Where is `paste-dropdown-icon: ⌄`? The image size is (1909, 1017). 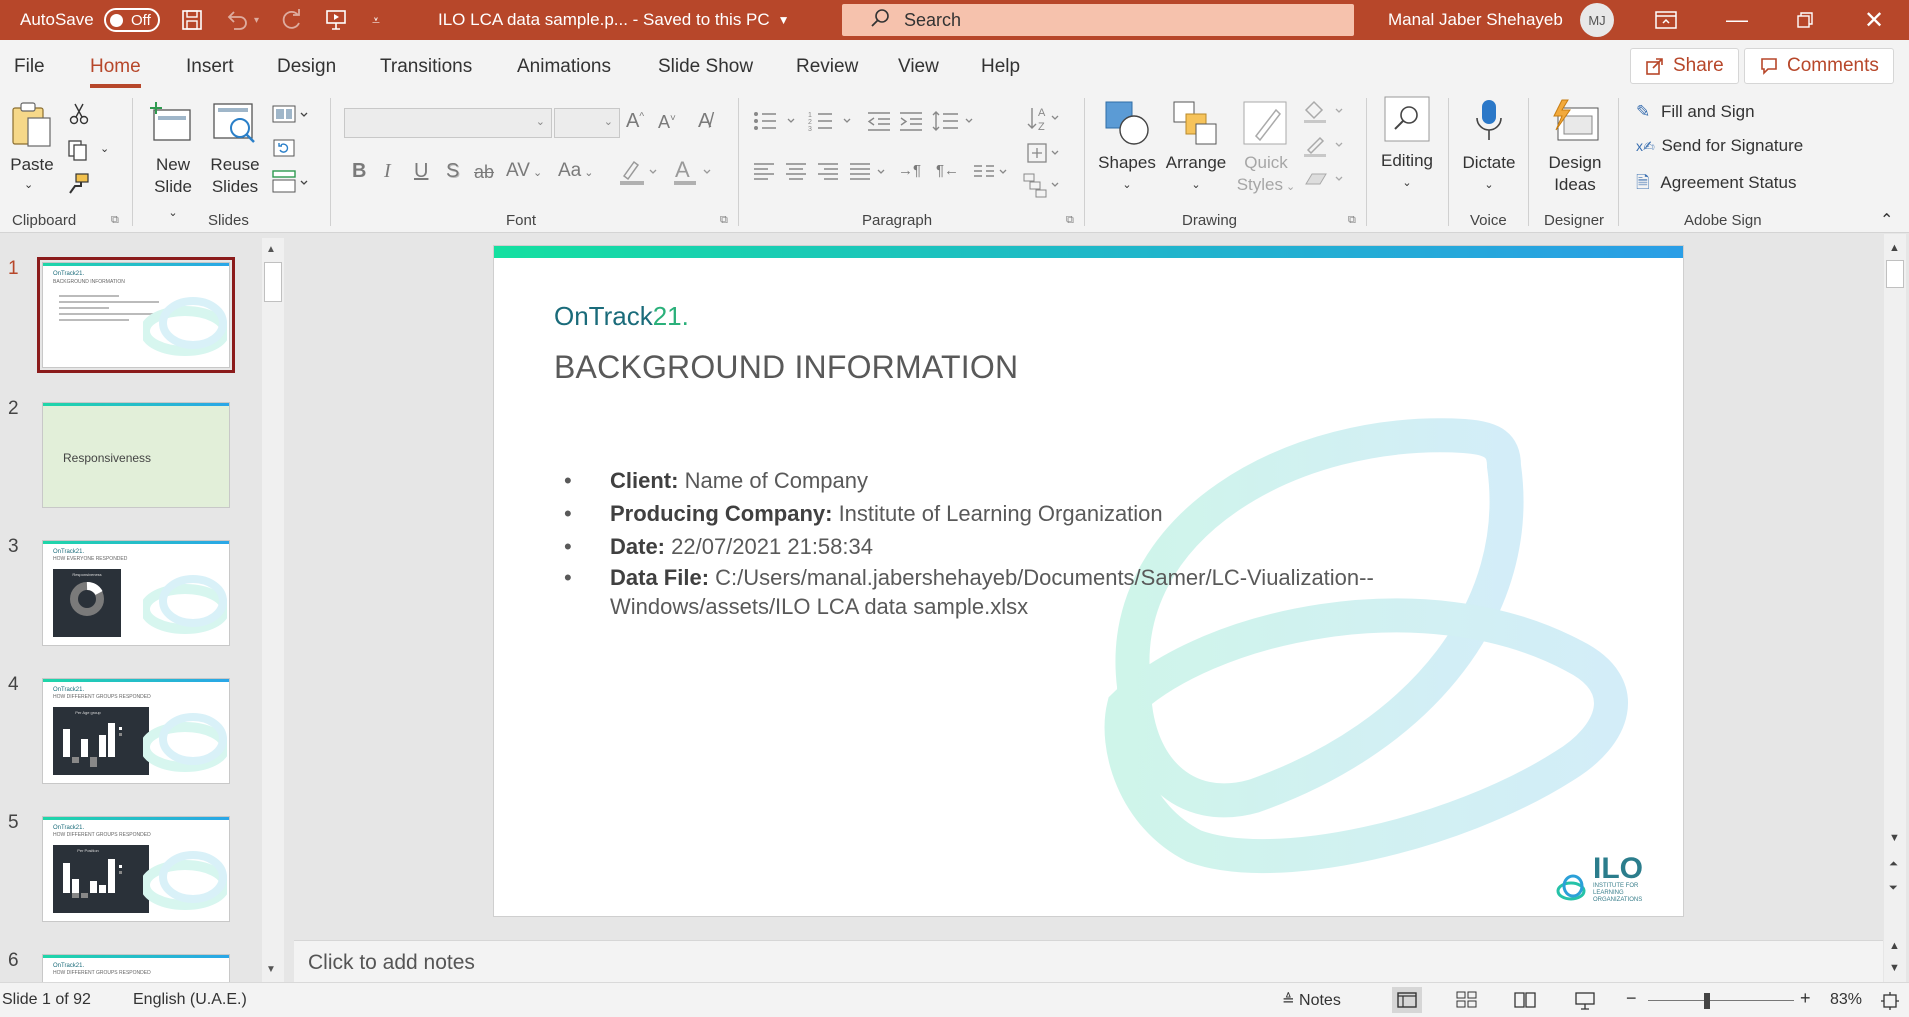
paste-dropdown-icon: ⌄ is located at coordinates (28, 185).